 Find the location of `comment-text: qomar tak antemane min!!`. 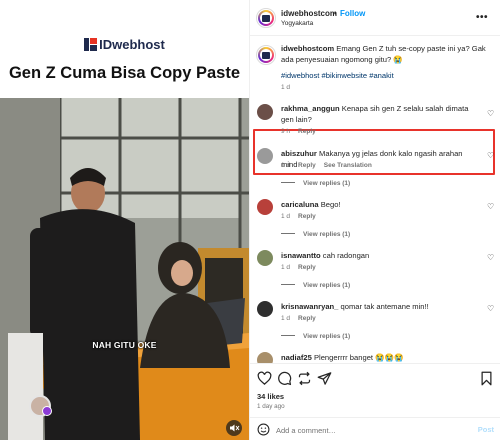

comment-text: qomar tak antemane min!! is located at coordinates (384, 306).